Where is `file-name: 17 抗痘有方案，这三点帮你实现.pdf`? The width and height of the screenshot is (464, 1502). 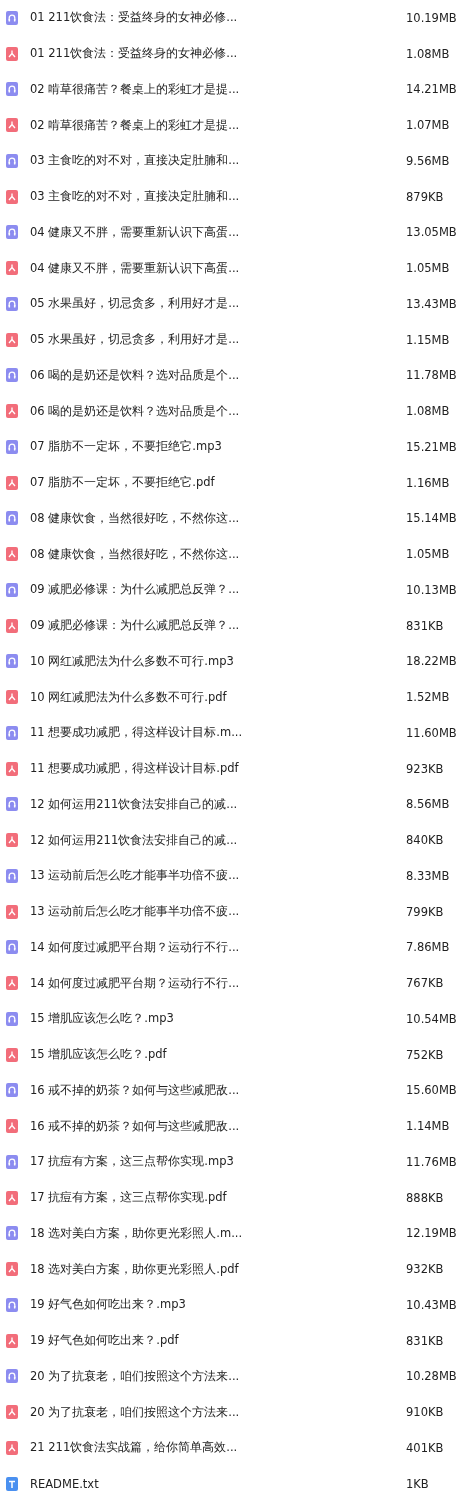
file-name: 17 抗痘有方案，这三点帮你实现.pdf is located at coordinates (218, 1198).